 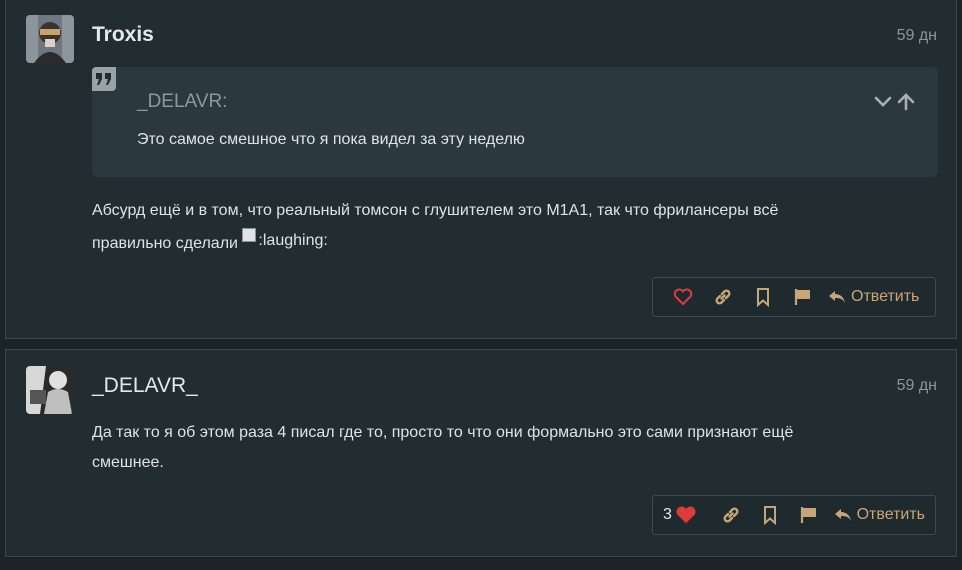 I want to click on smiley-image: :laughing:, so click(x=285, y=241).